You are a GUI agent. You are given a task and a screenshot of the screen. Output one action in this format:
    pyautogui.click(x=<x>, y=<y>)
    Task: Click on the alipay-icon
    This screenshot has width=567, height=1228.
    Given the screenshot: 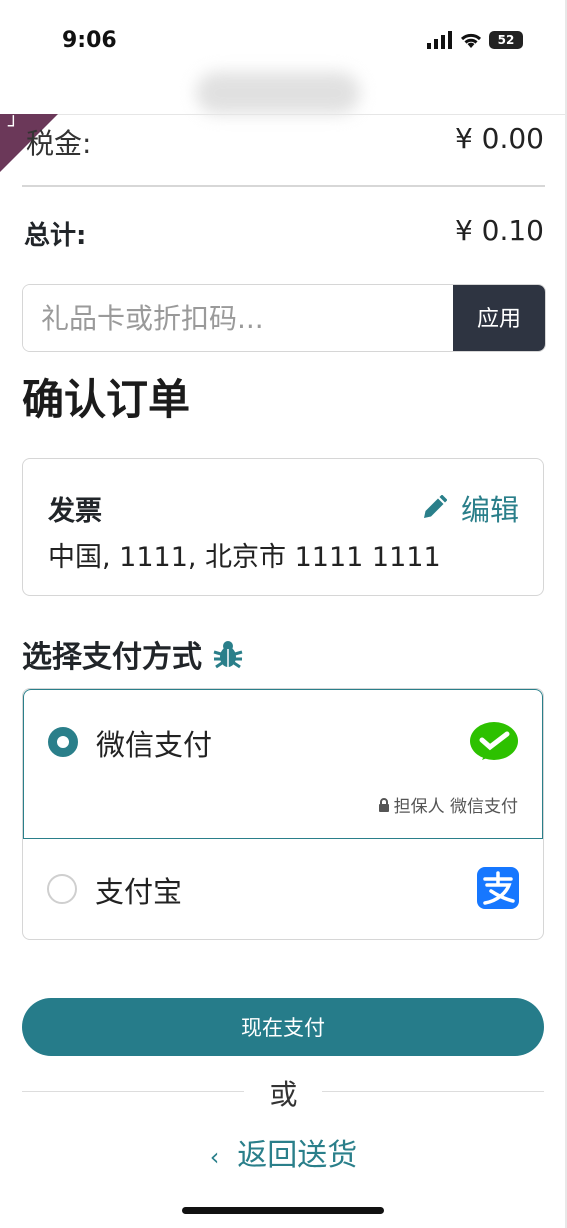 What is the action you would take?
    pyautogui.click(x=498, y=888)
    